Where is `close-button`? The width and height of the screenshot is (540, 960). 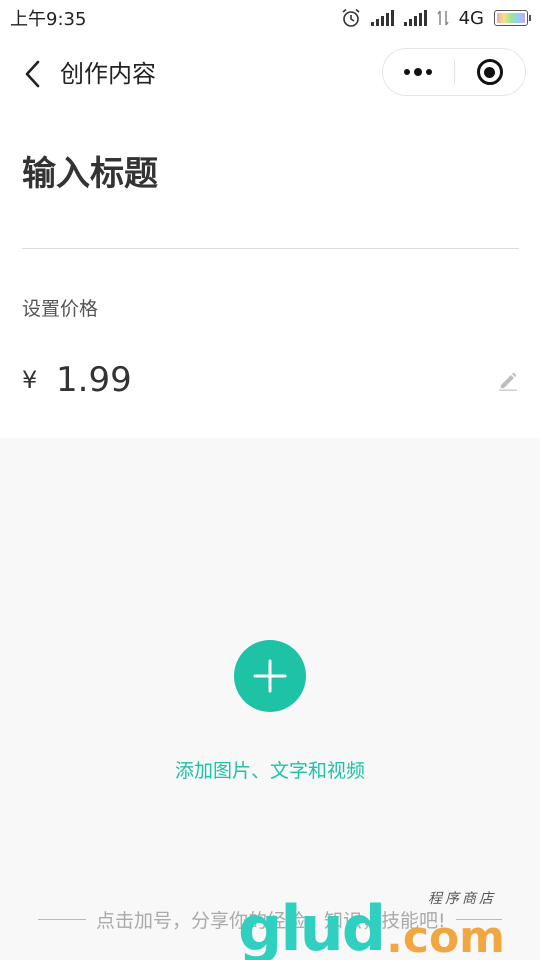
close-button is located at coordinates (490, 72).